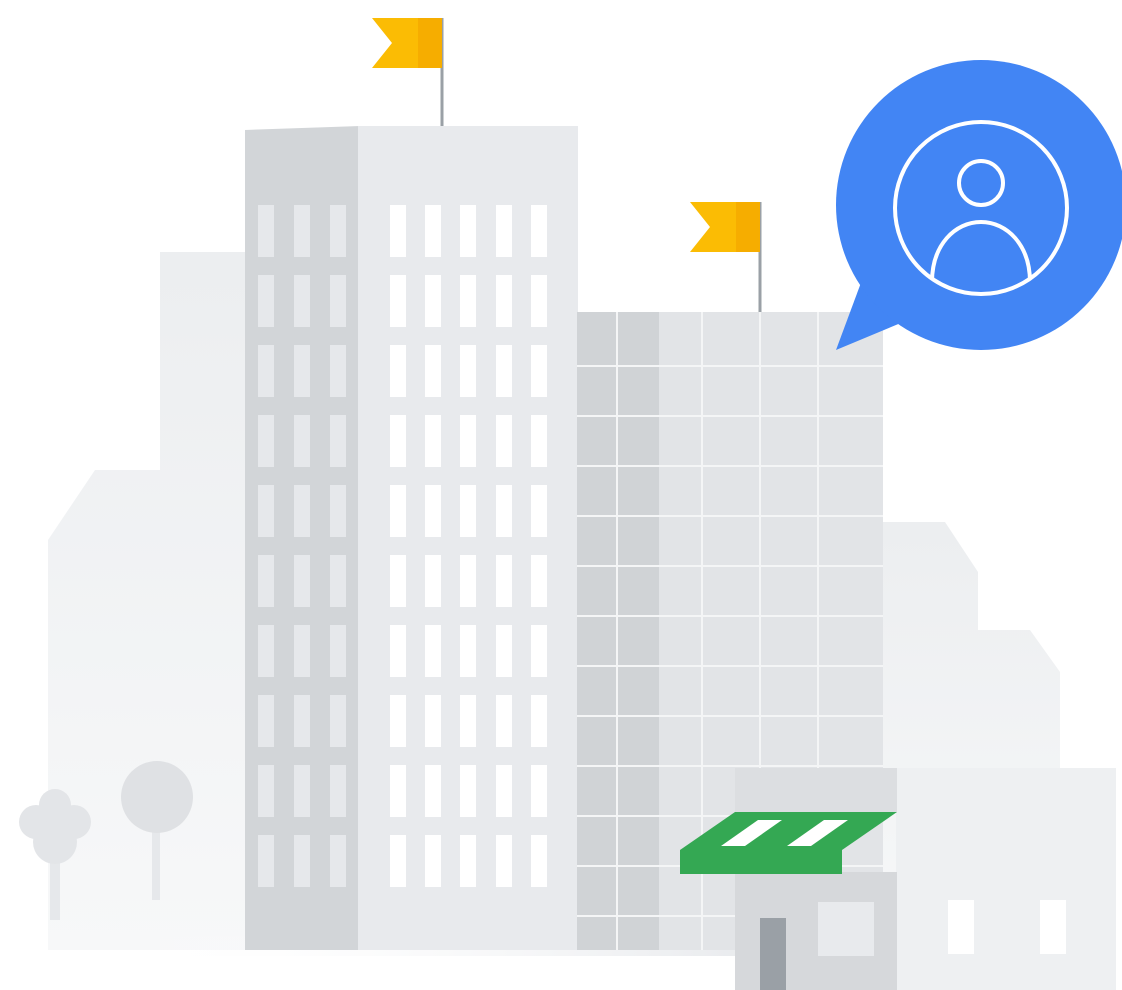 The width and height of the screenshot is (1122, 990). I want to click on shop-upper, so click(816, 790).